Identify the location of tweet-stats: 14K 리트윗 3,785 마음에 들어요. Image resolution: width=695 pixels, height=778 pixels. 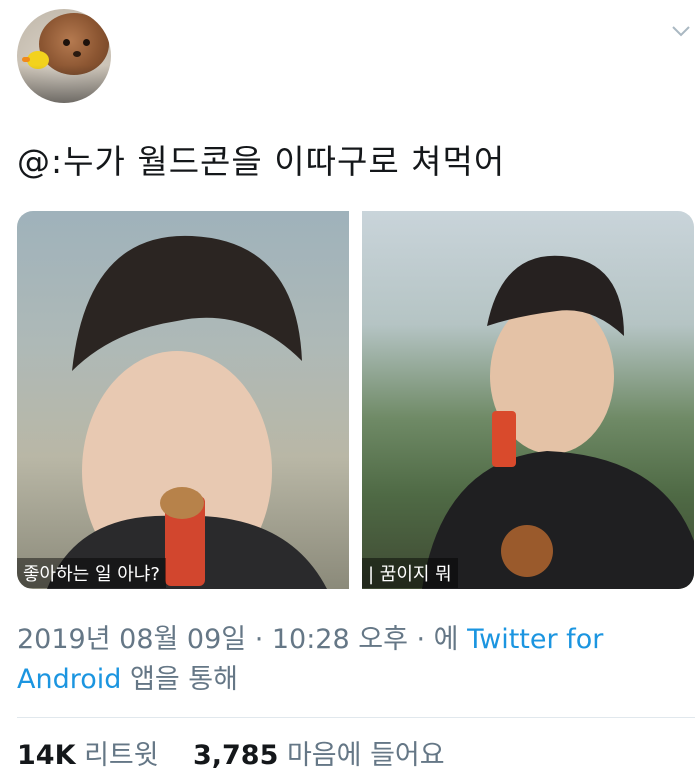
(231, 756).